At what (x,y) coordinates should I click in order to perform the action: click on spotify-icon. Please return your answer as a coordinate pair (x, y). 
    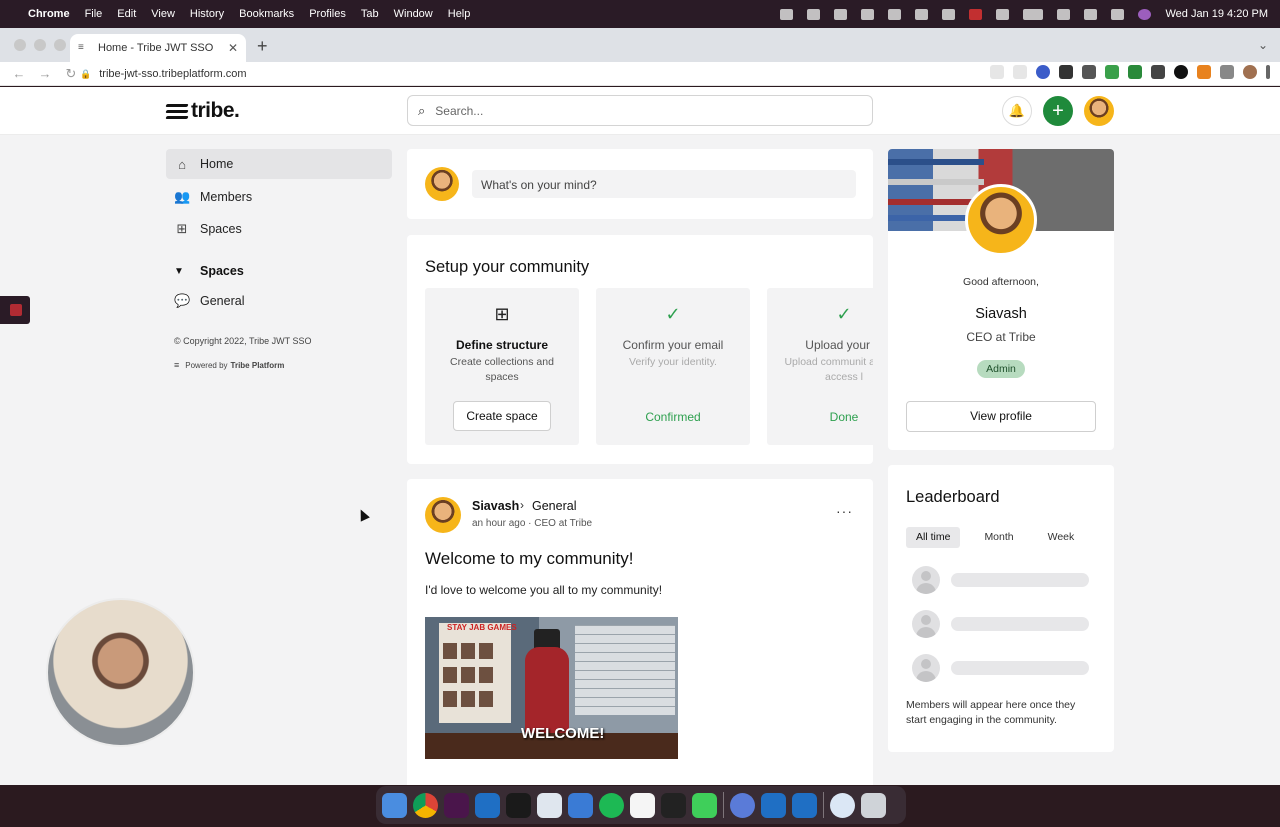
    Looking at the image, I should click on (611, 805).